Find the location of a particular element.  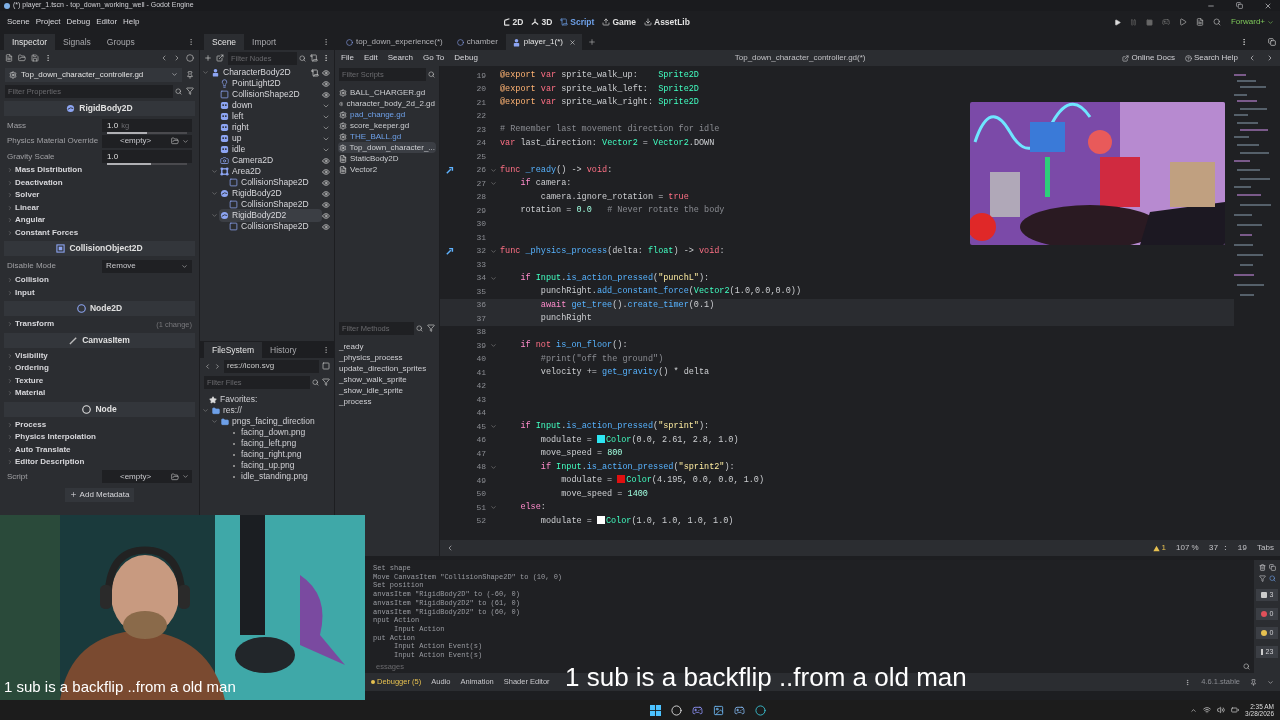

property-group: Angular is located at coordinates (103, 220).